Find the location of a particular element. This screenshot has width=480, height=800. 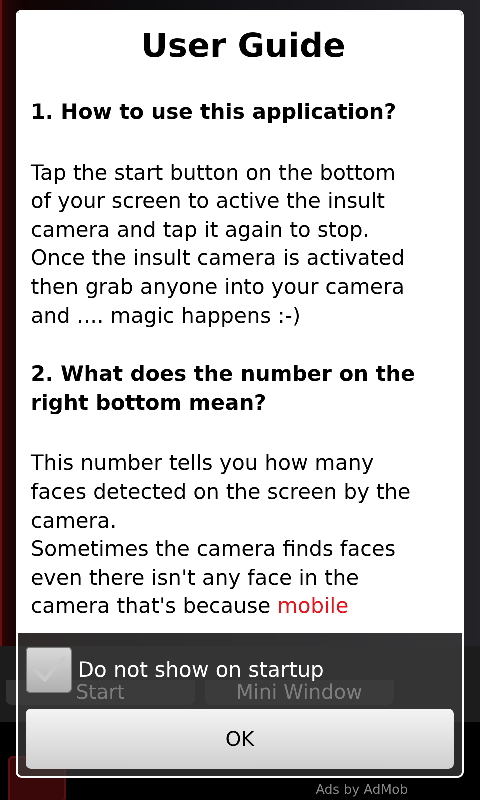

checkmark-icon is located at coordinates (49, 670).